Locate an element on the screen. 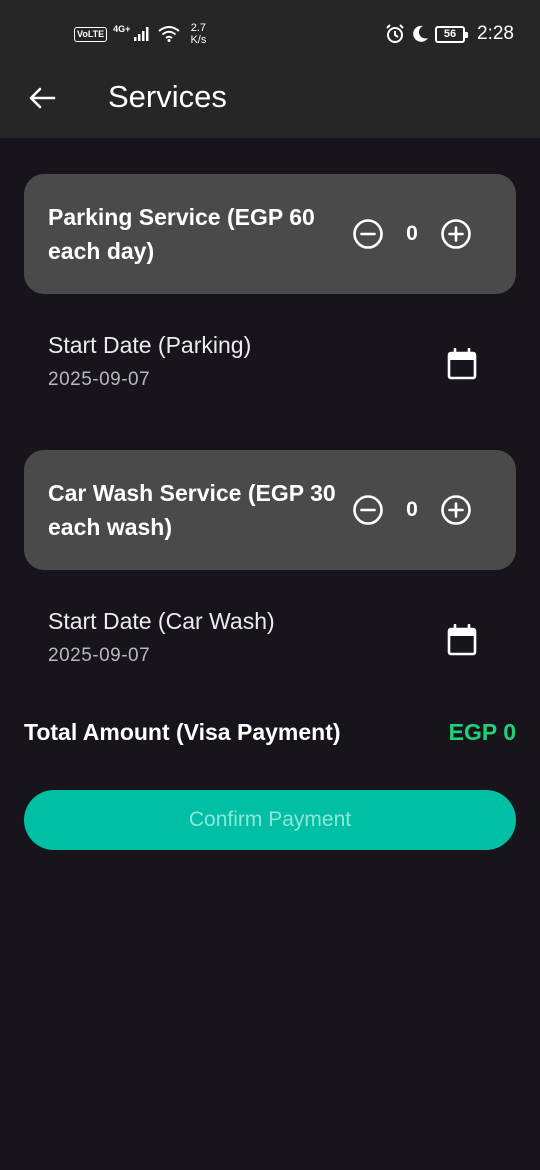 Image resolution: width=540 pixels, height=1170 pixels. parking-service-title: Parking Service (EGP 60 each day) is located at coordinates (181, 234).